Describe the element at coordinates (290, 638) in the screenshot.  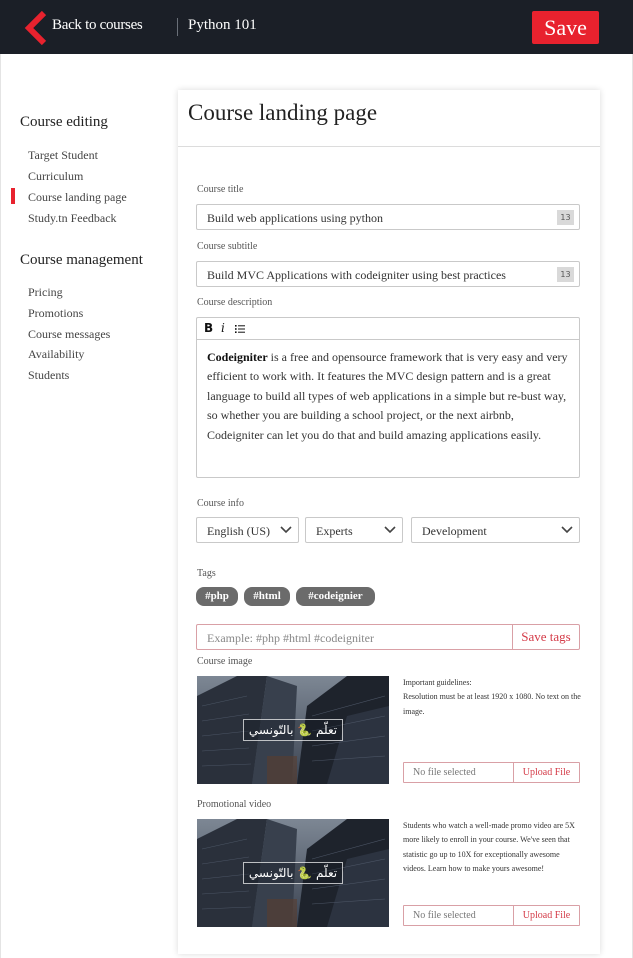
I see `tags-placeholder: Example: #php #html #codeigniter` at that location.